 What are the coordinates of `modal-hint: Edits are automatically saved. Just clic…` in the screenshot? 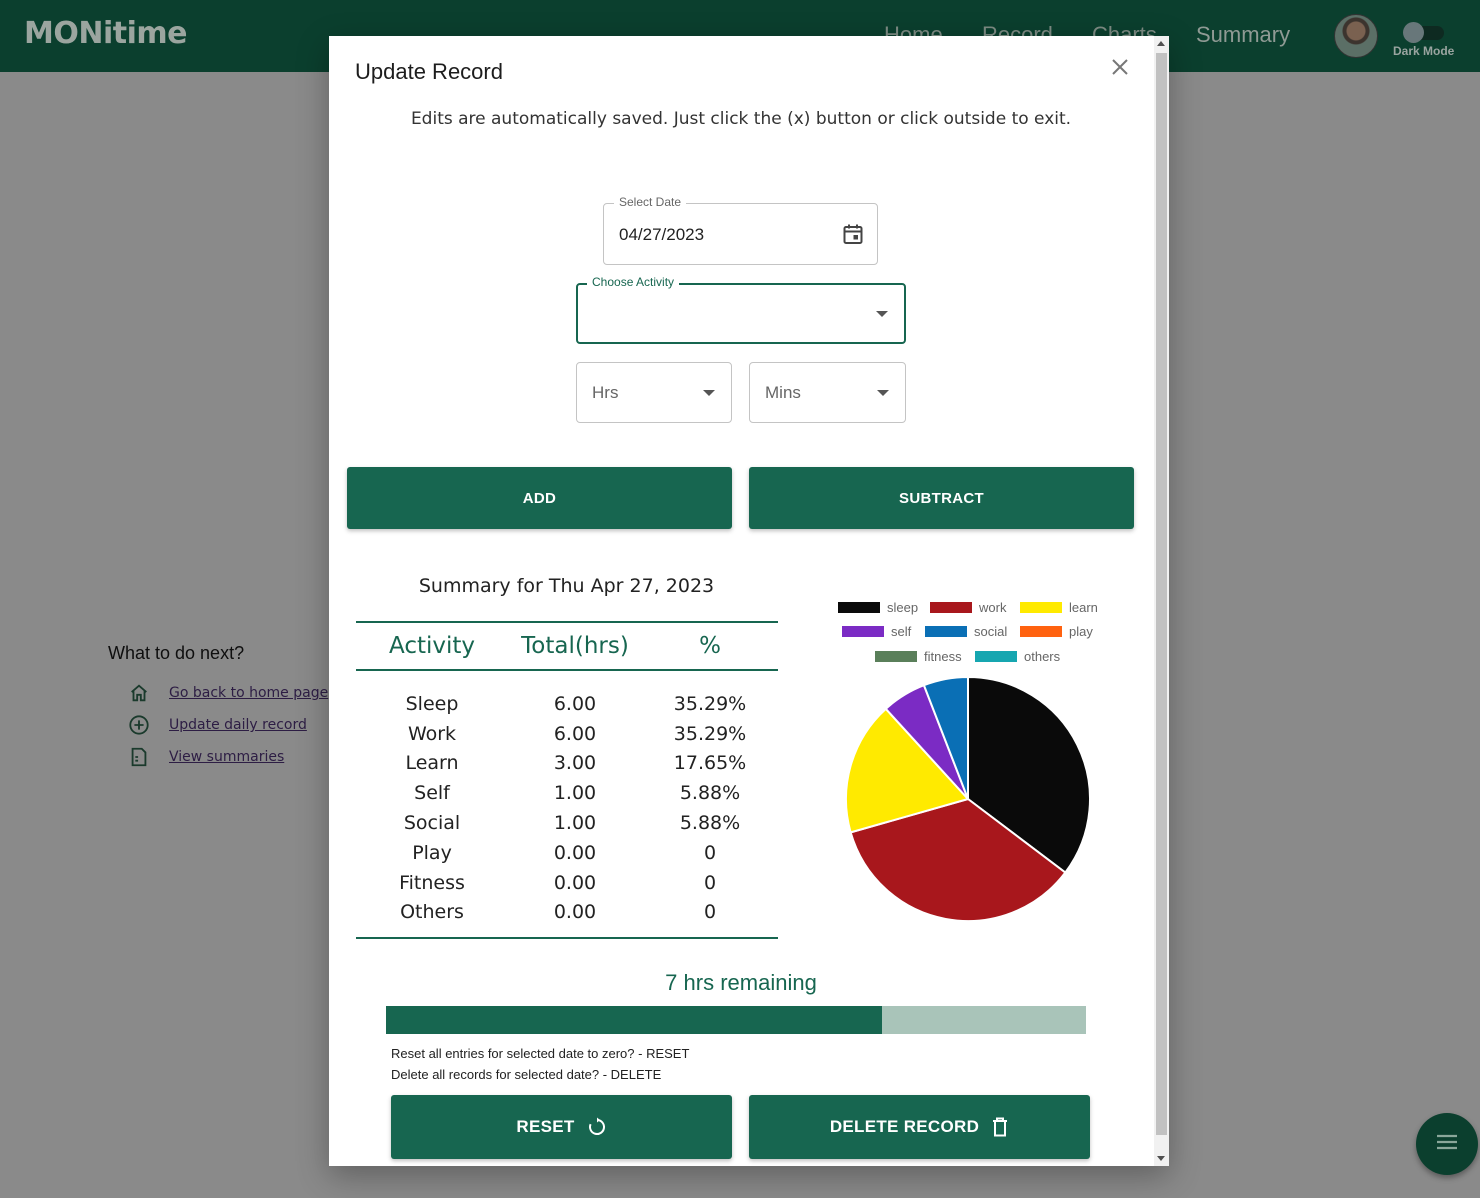 It's located at (741, 119).